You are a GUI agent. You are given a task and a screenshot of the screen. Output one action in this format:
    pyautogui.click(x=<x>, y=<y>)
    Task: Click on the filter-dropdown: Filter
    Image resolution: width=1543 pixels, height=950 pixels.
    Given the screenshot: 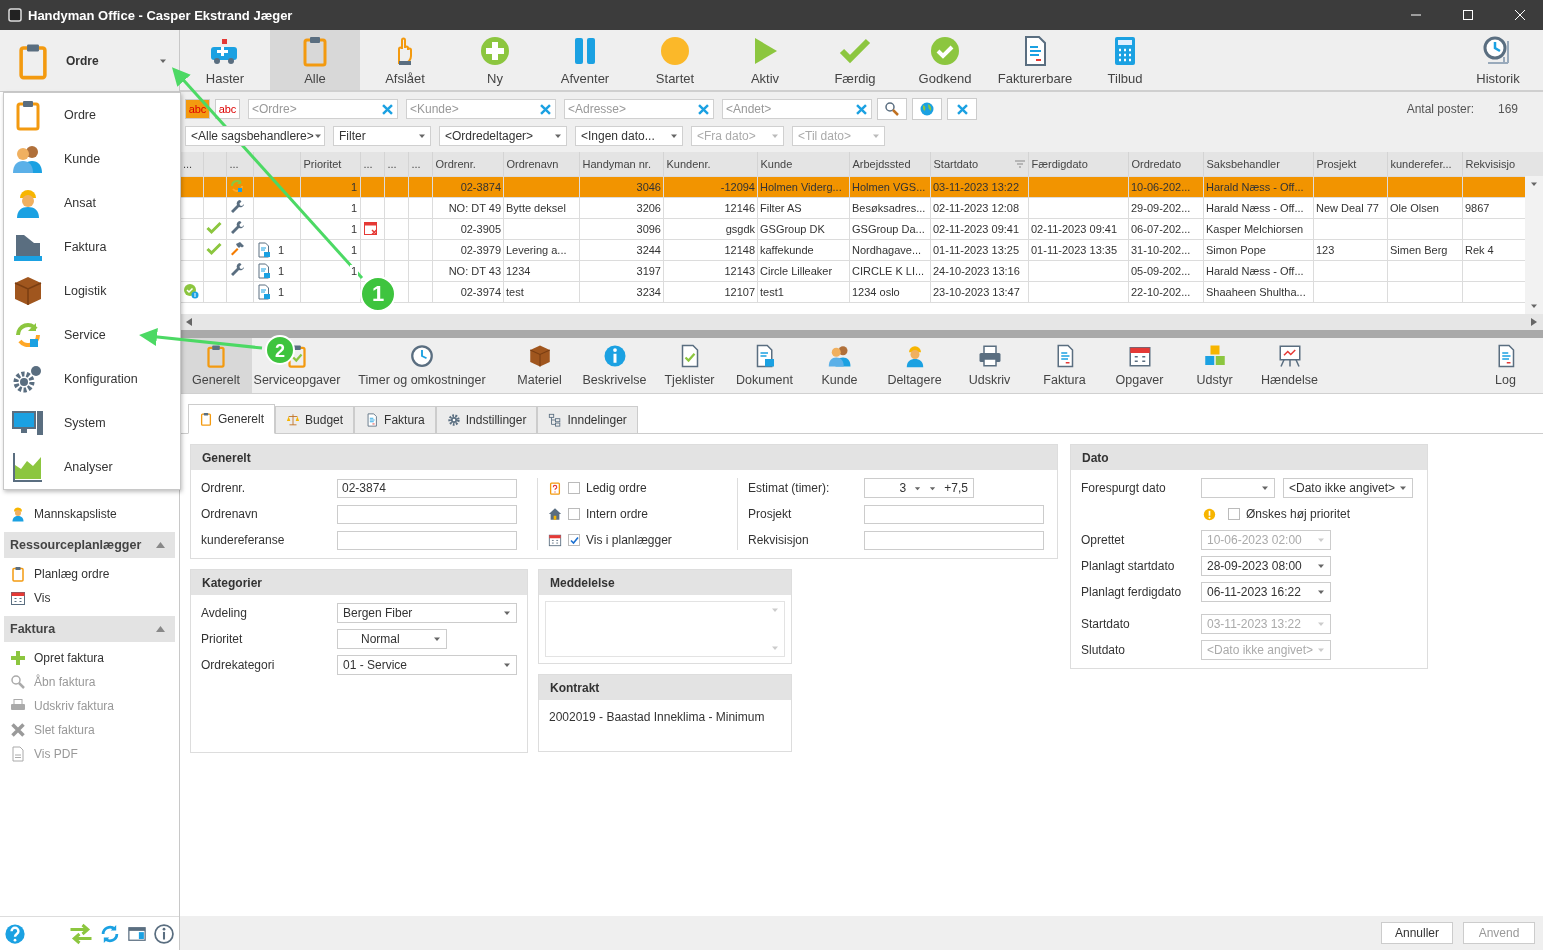 What is the action you would take?
    pyautogui.click(x=382, y=136)
    